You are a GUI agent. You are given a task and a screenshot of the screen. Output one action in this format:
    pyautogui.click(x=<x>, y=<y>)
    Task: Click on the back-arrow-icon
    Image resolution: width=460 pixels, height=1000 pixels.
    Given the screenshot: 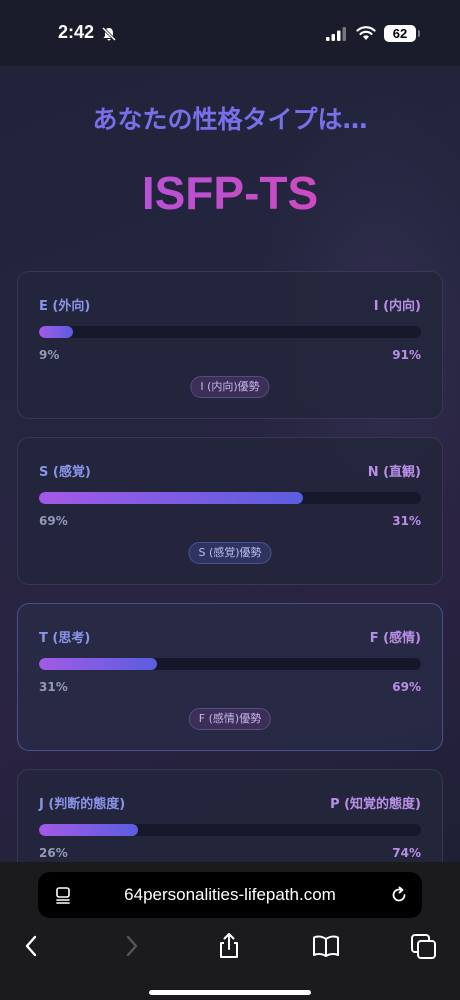 What is the action you would take?
    pyautogui.click(x=32, y=946)
    